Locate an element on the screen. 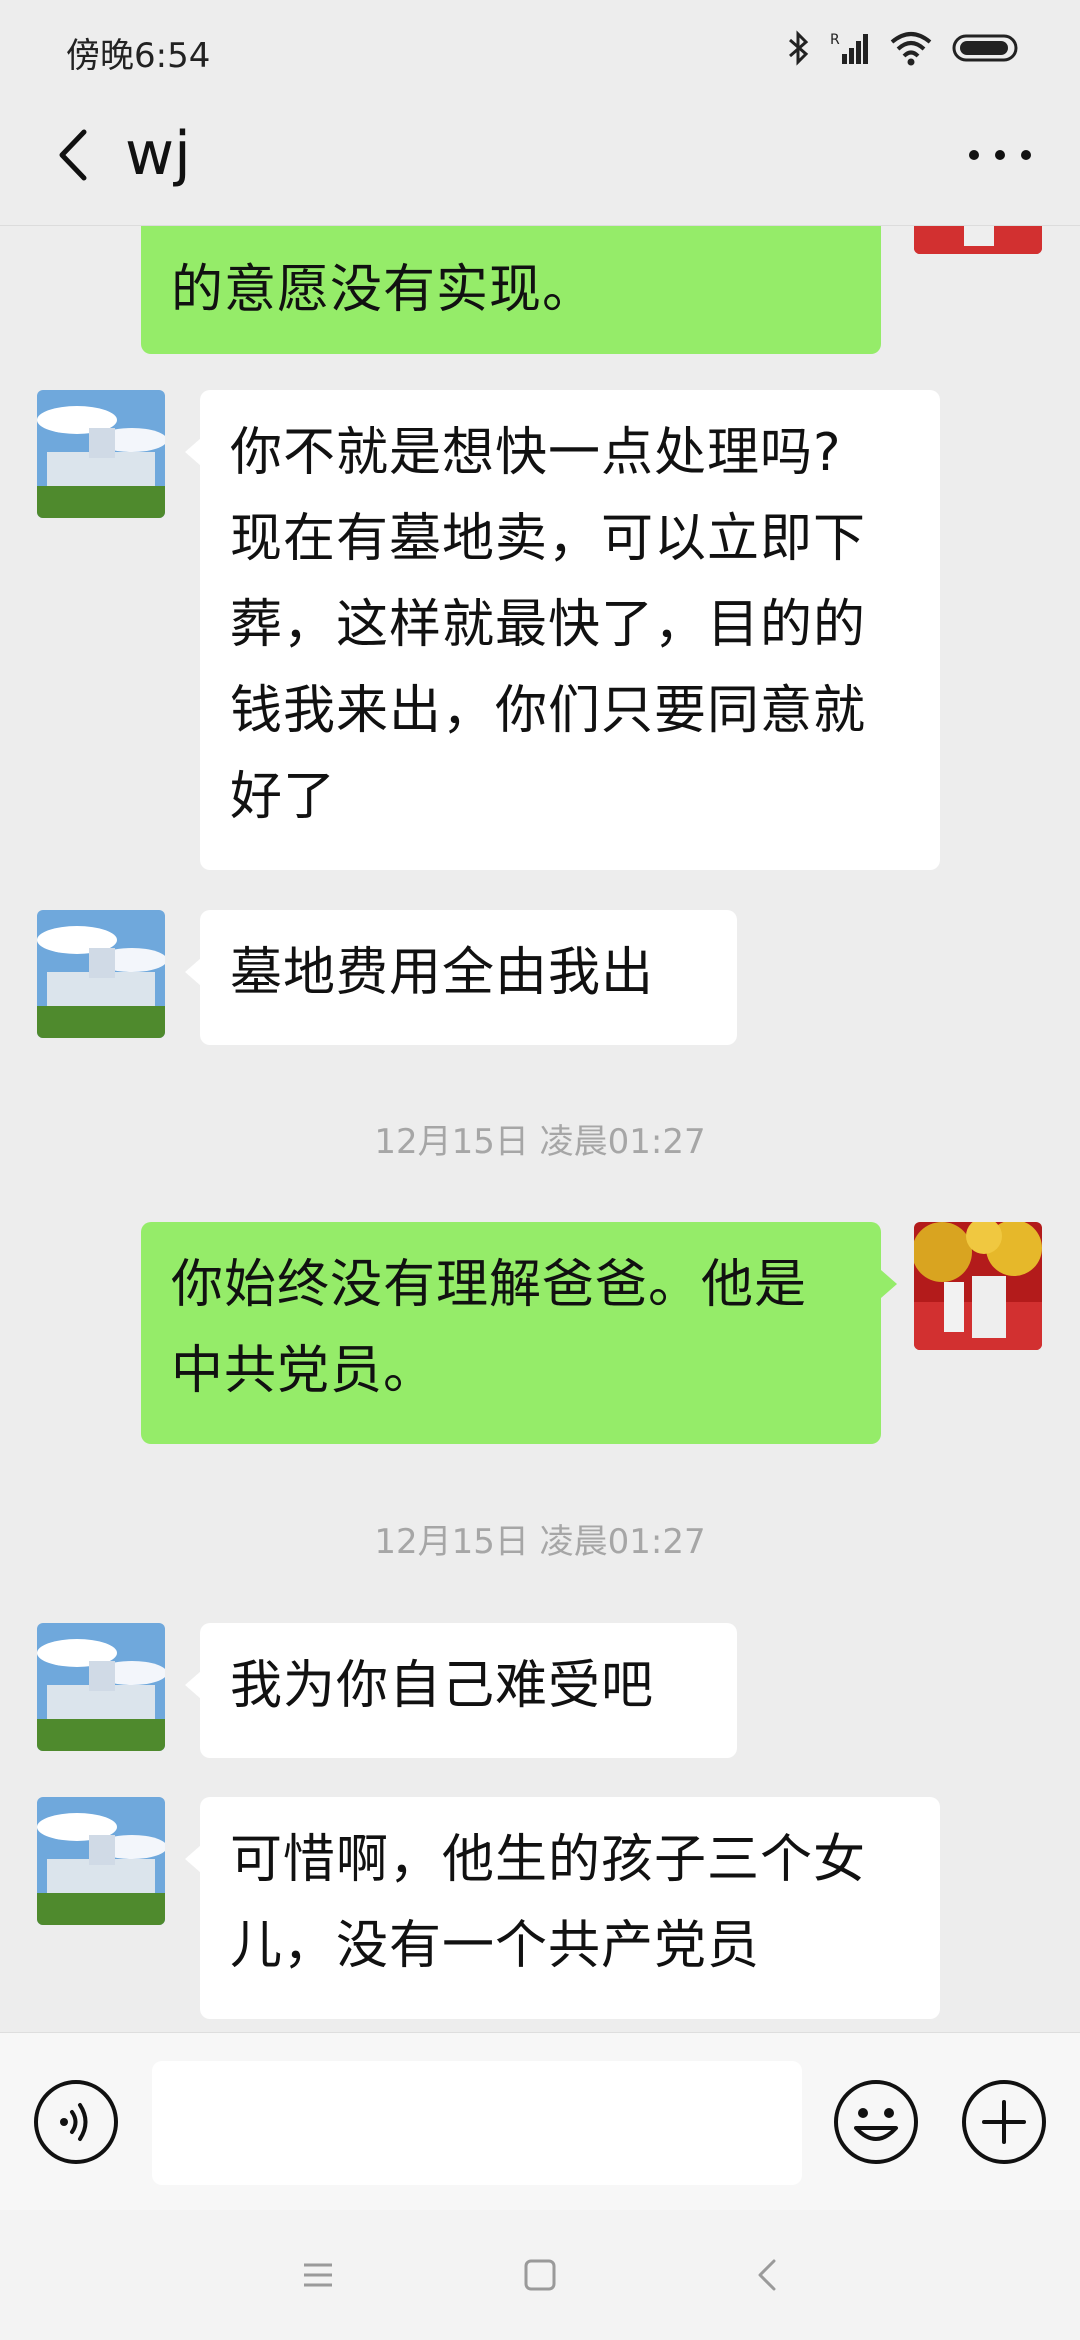  message-text: 墓地费用全由我出 is located at coordinates (442, 973).